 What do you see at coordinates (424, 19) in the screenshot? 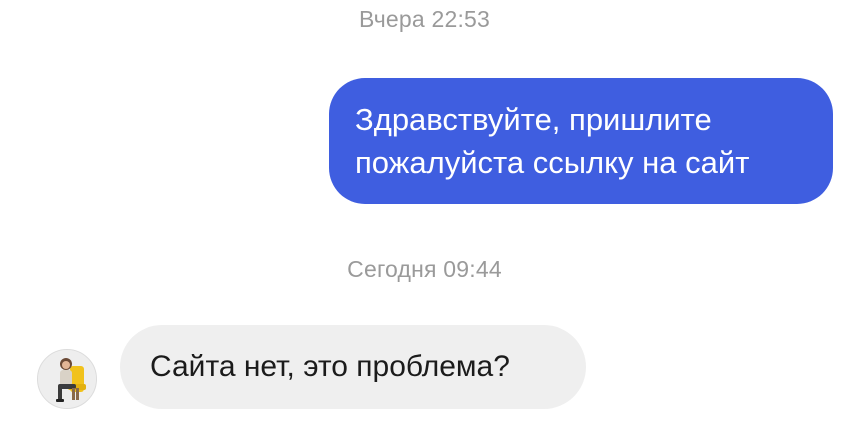
I see `date-separator-yesterday: Вчера 22:53` at bounding box center [424, 19].